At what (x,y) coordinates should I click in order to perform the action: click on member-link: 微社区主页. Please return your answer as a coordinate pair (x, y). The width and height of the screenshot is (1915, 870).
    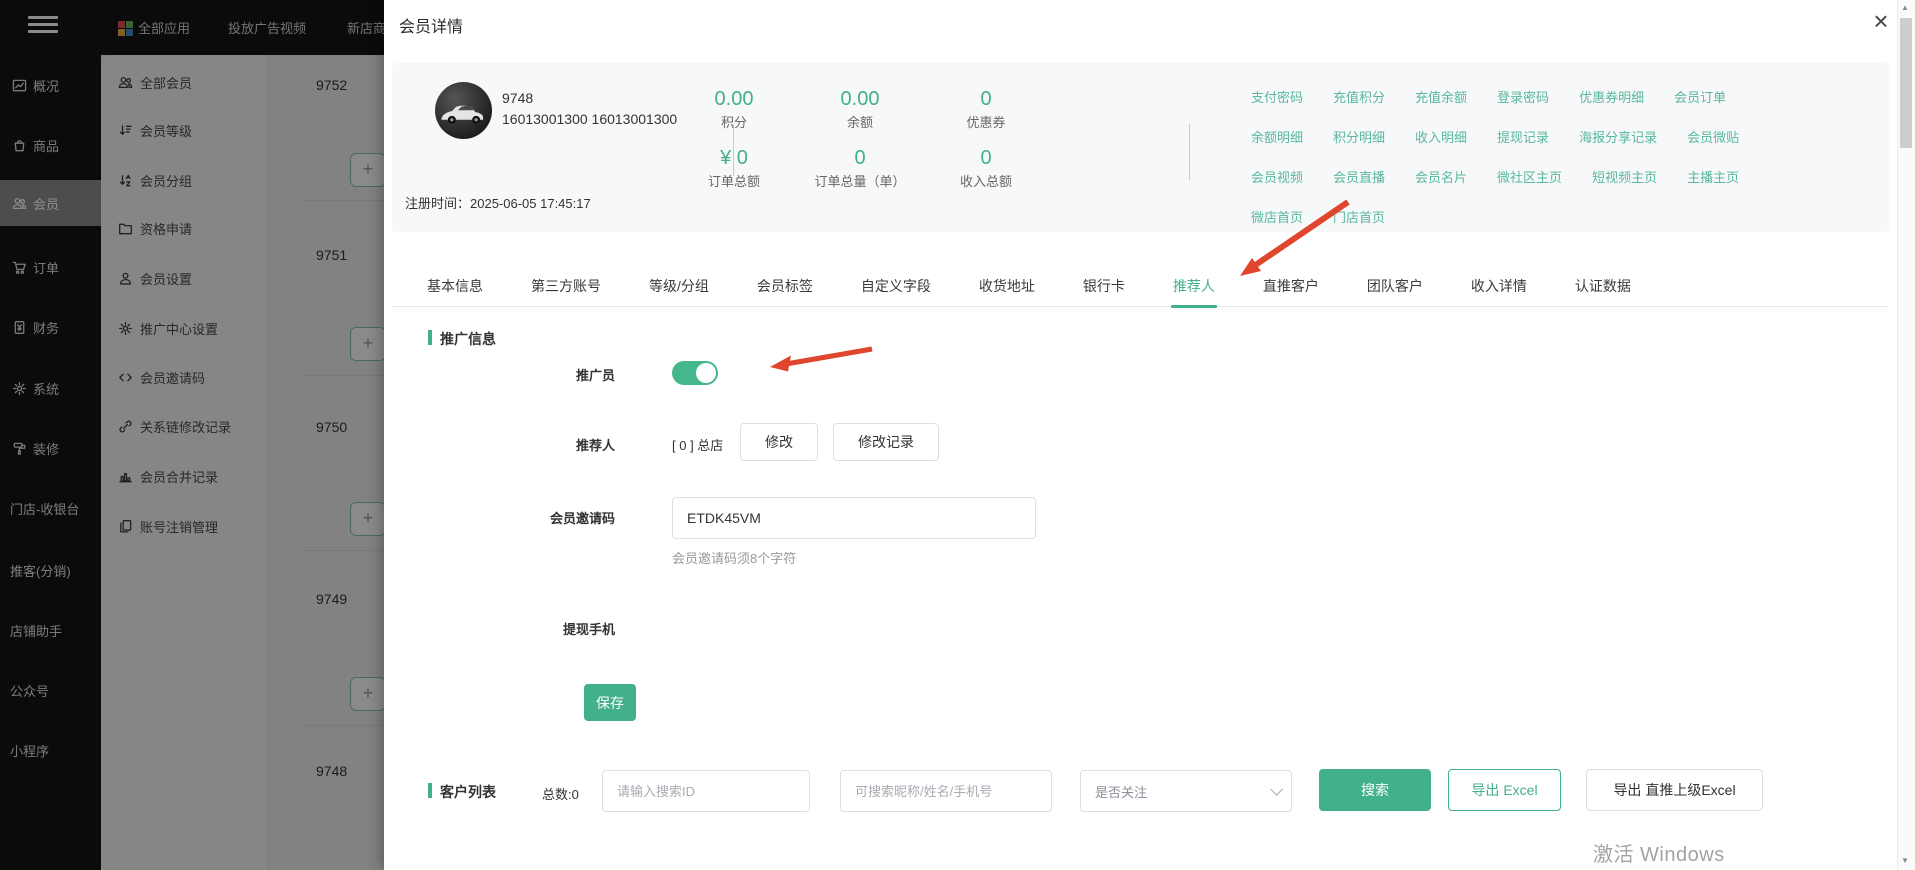
    Looking at the image, I should click on (1529, 176).